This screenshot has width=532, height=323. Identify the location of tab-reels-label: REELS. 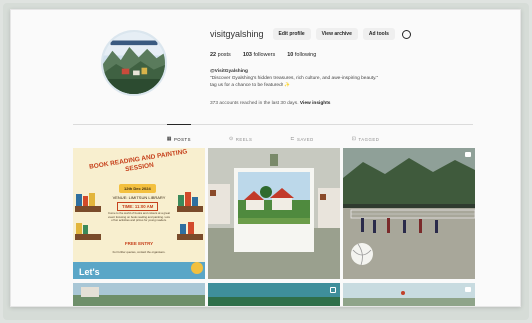
(244, 139).